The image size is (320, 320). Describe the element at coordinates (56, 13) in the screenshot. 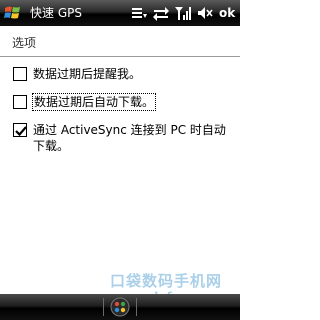

I see `app-title: 快速 GPS` at that location.